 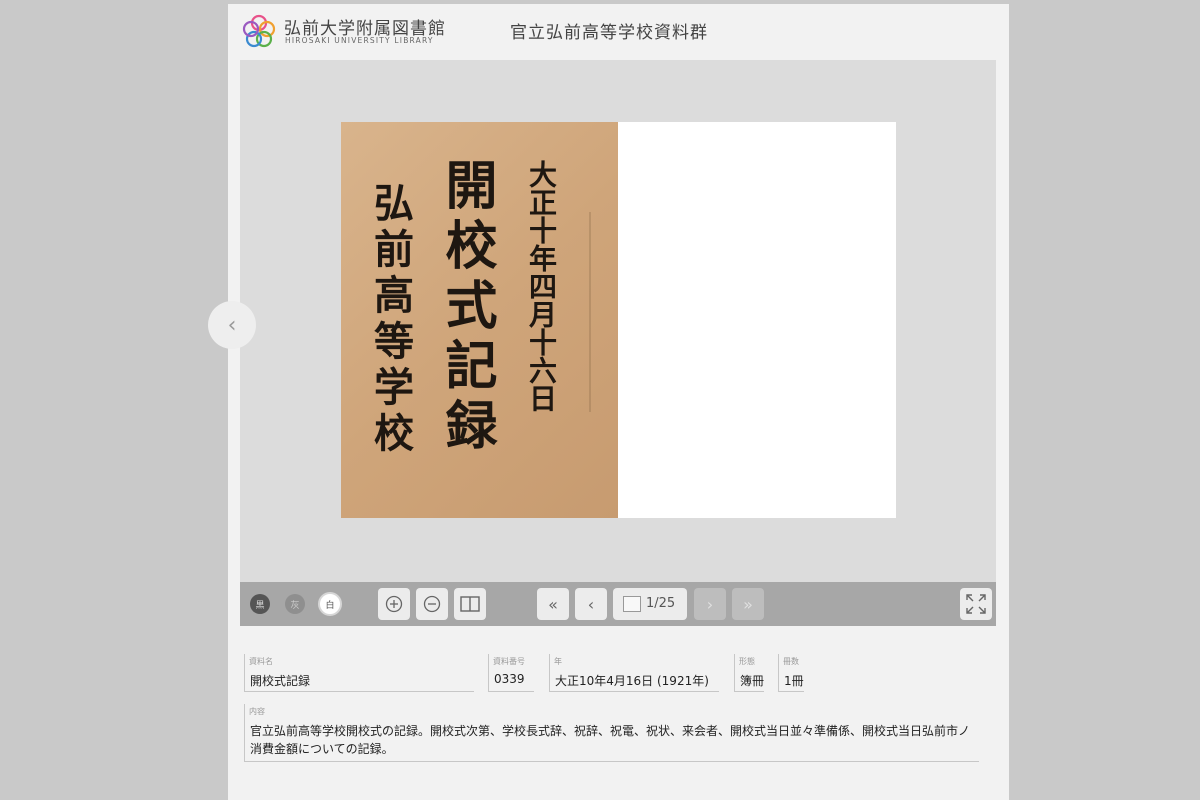 I want to click on field-number: 資料番号 0339, so click(x=511, y=673).